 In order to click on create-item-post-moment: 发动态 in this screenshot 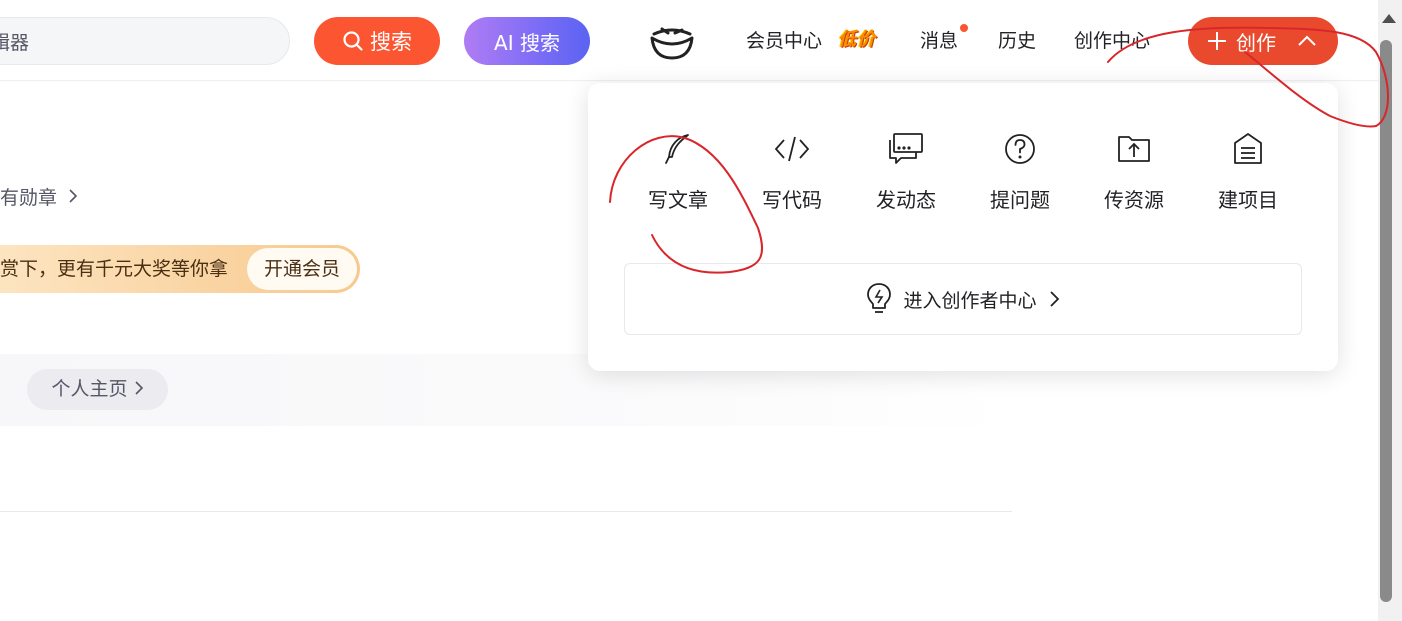, I will do `click(906, 176)`.